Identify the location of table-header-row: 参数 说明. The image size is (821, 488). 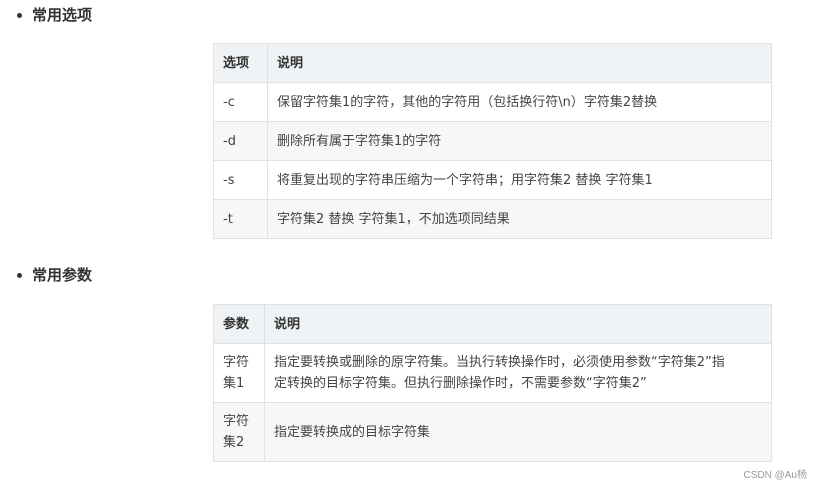
(492, 324).